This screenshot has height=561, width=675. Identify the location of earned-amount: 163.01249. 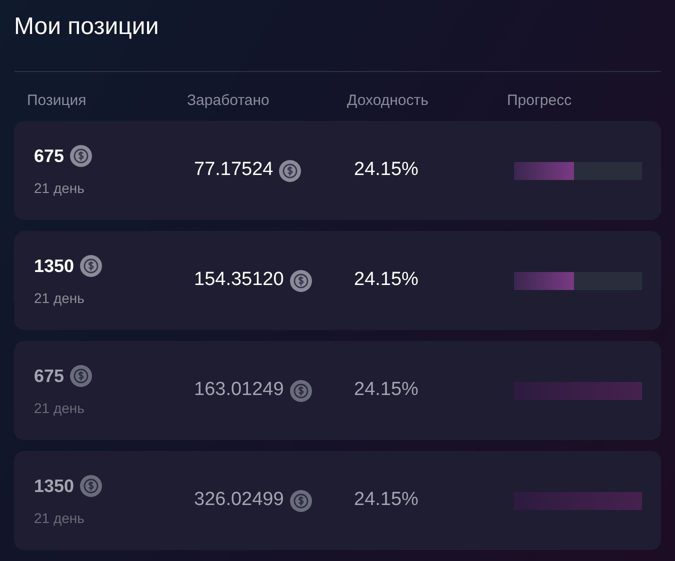
(239, 390).